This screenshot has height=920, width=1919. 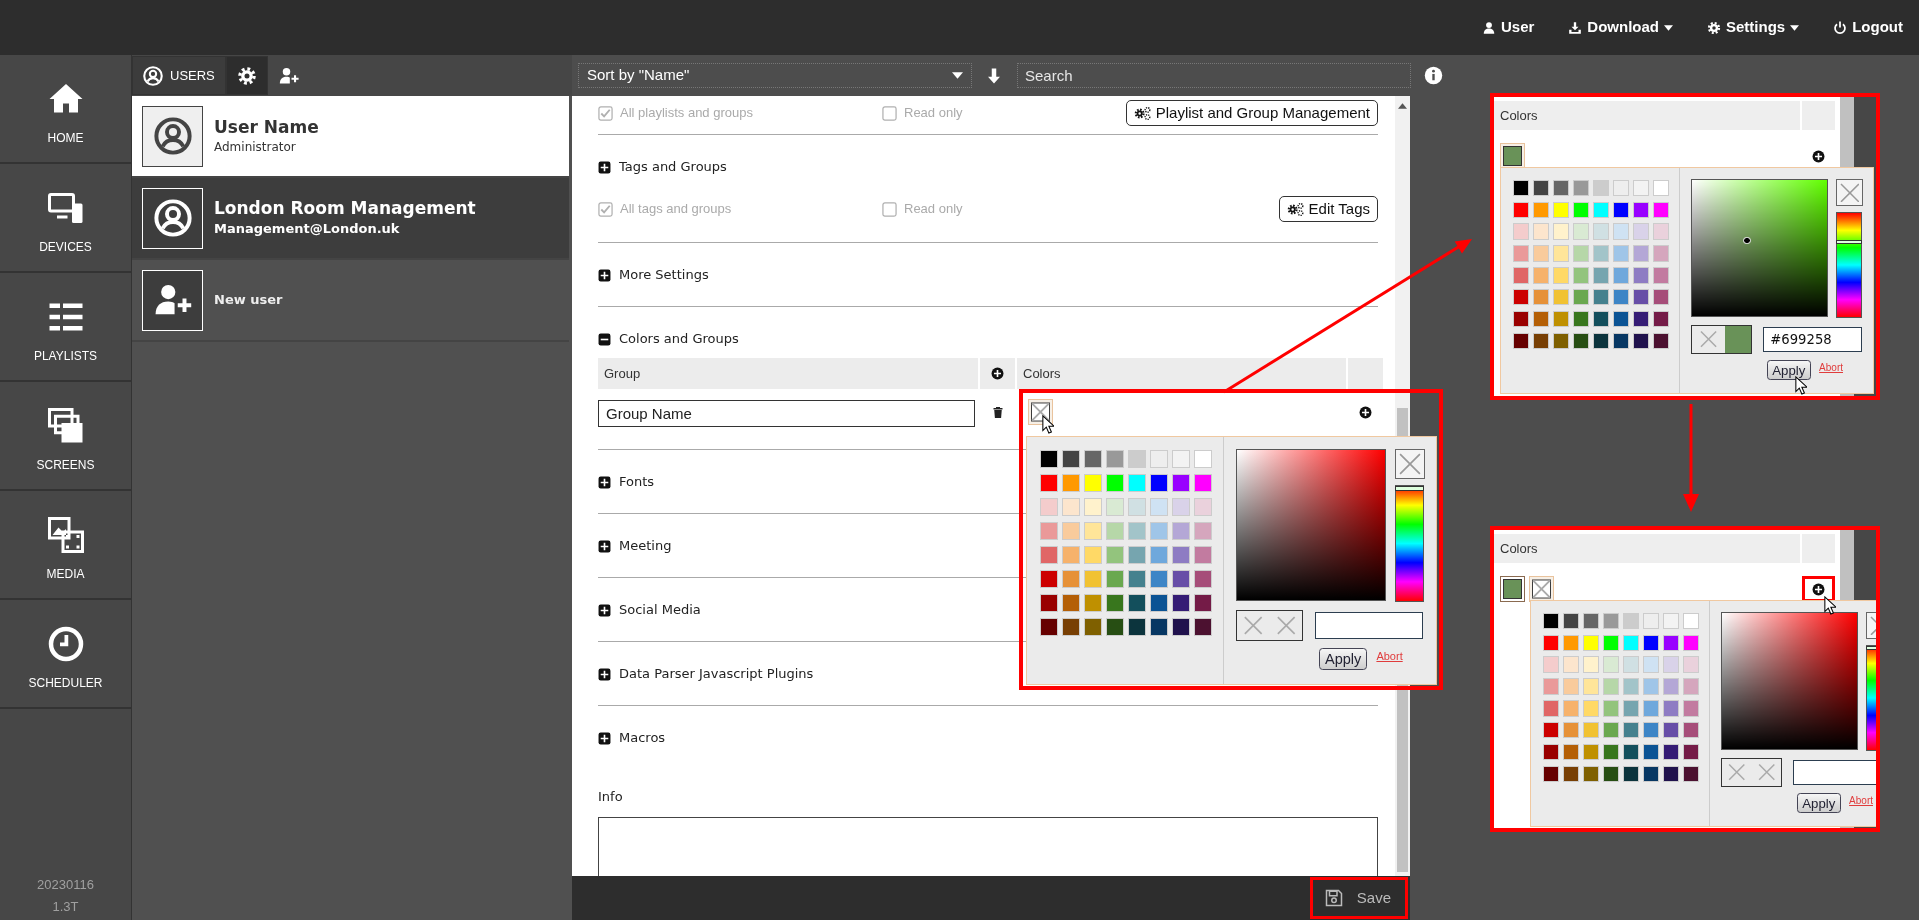 What do you see at coordinates (266, 127) in the screenshot?
I see `user-name: User Name` at bounding box center [266, 127].